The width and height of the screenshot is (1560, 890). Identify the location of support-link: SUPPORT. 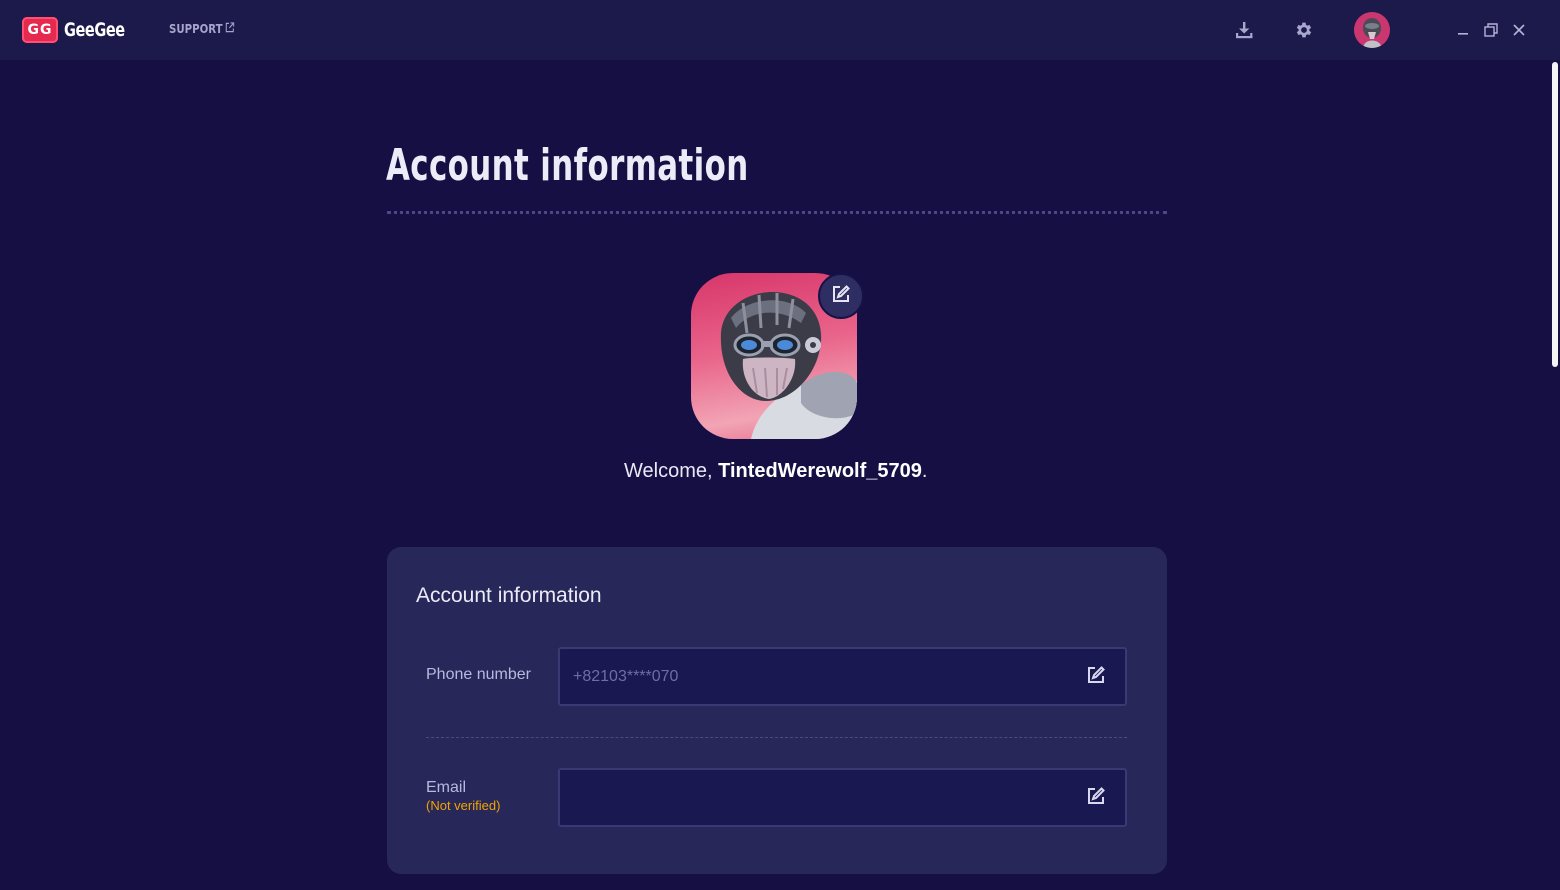
(202, 29).